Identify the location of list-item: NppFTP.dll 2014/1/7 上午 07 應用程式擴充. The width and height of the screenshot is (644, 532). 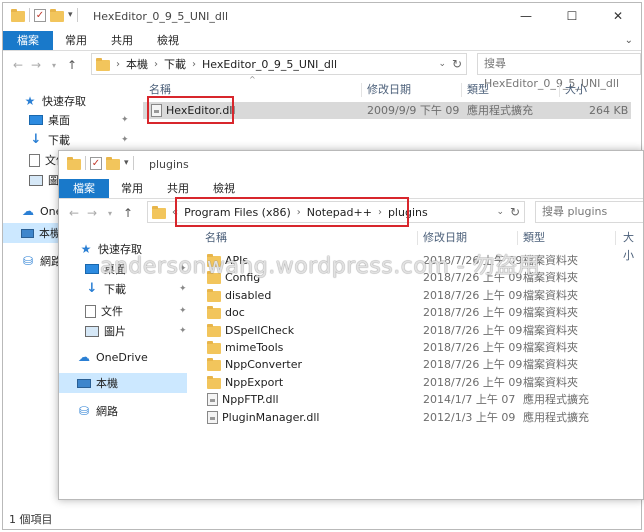
(419, 399).